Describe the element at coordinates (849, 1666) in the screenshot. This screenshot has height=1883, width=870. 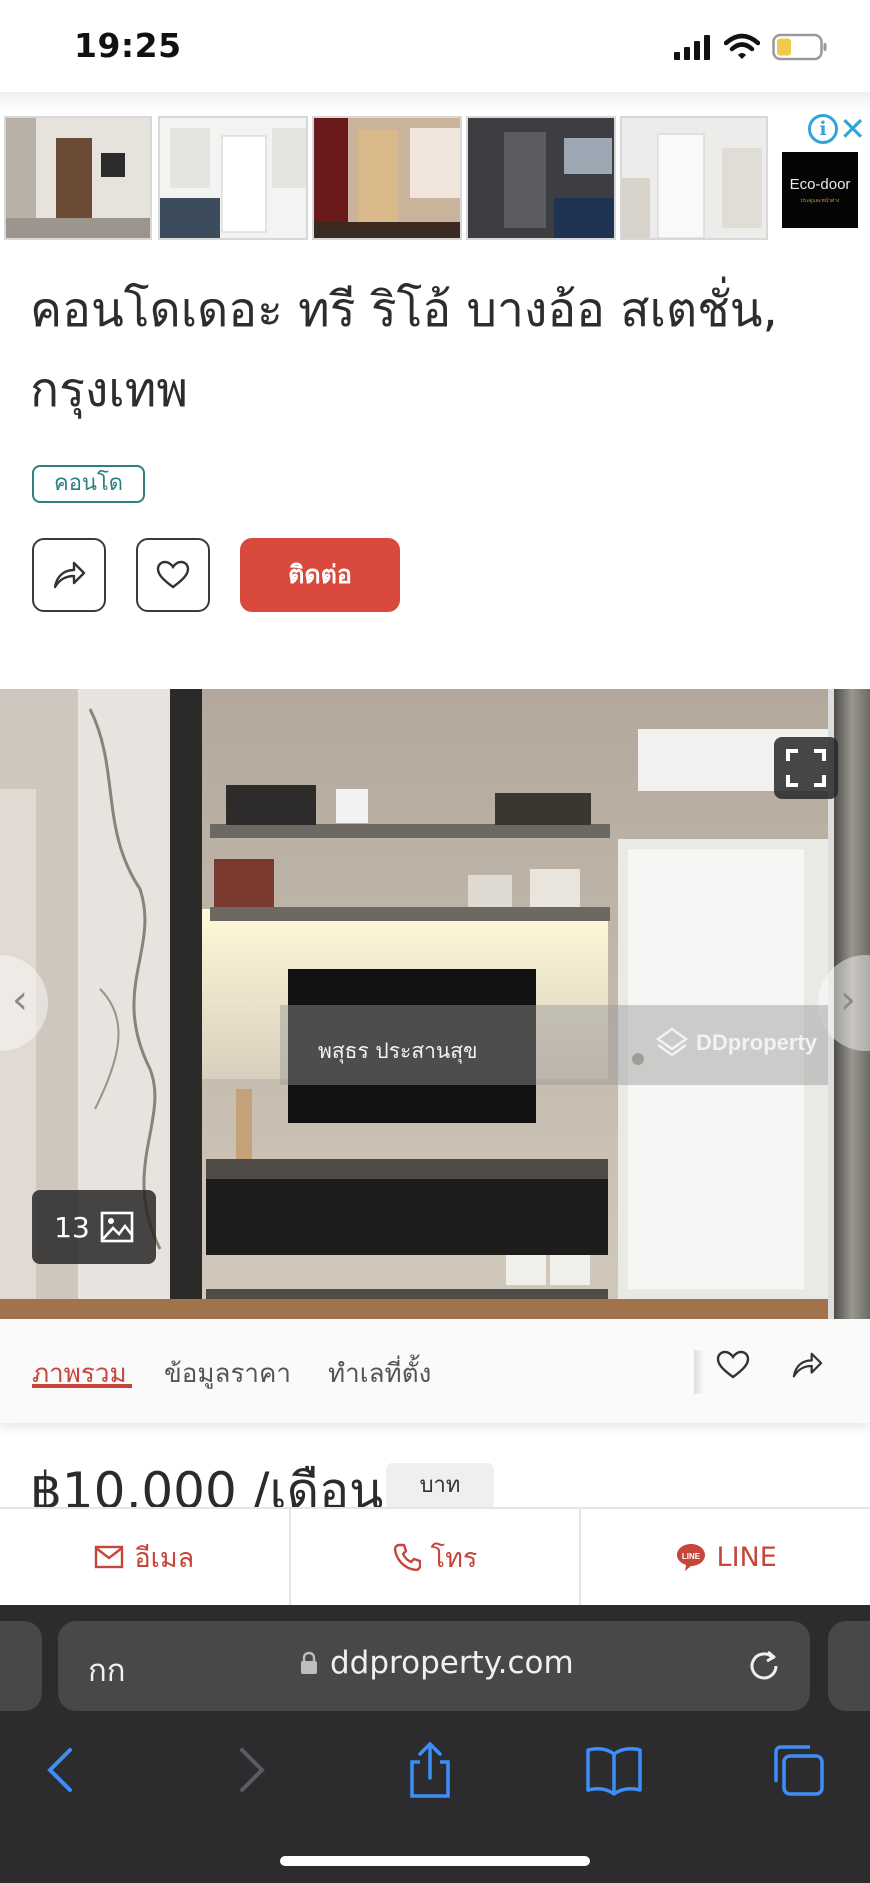
I see `next-tab-stub` at that location.